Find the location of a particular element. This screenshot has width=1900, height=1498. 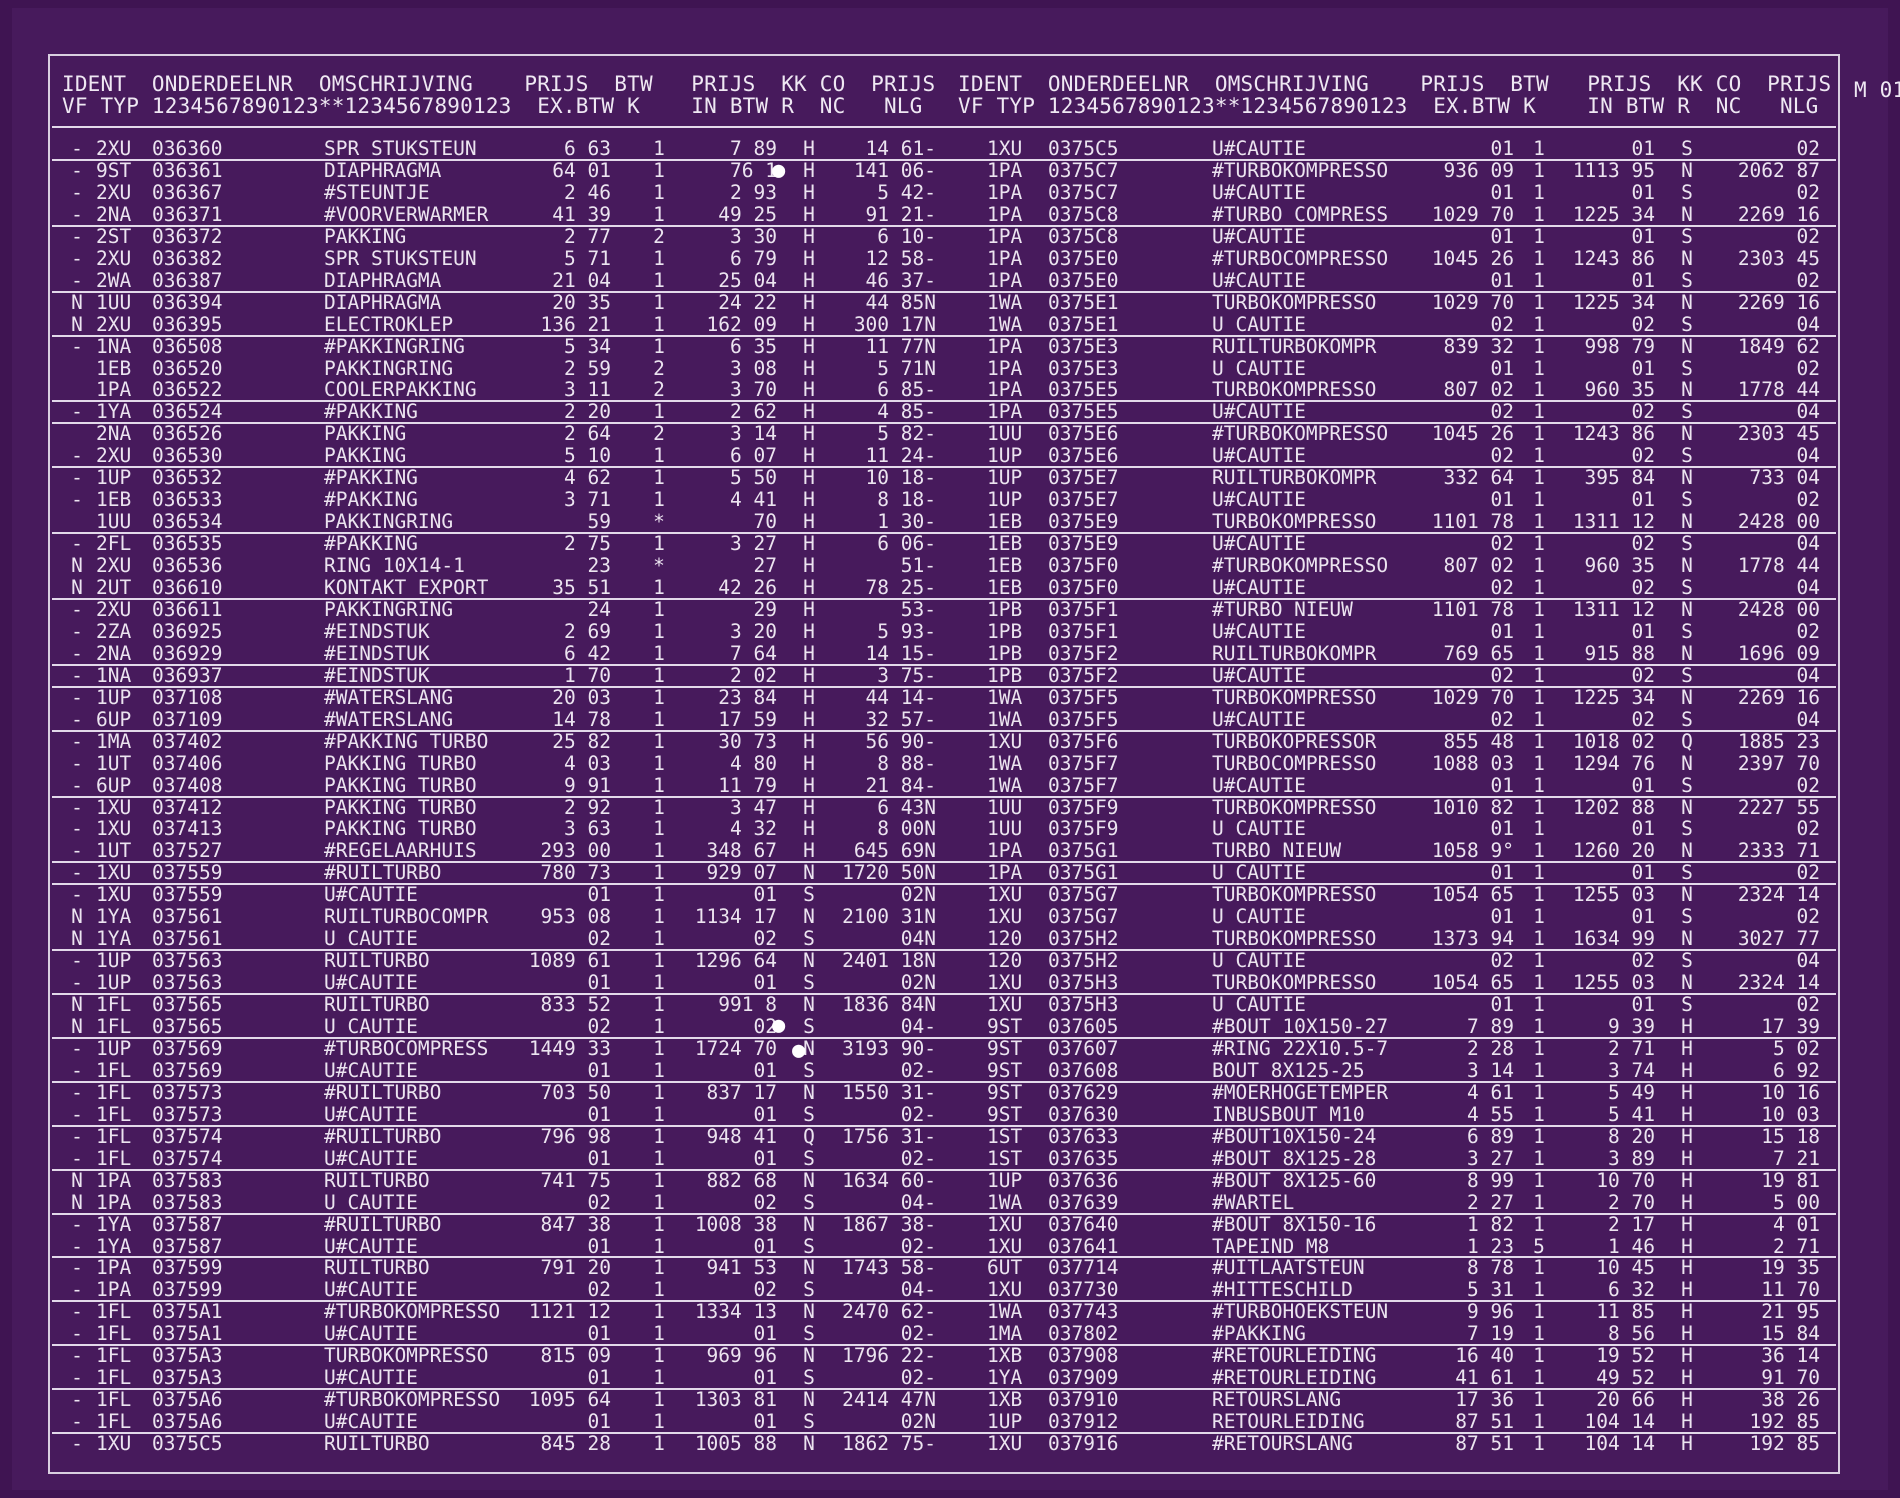

right-cell-price-nlg: 2428 00 is located at coordinates (1778, 609).